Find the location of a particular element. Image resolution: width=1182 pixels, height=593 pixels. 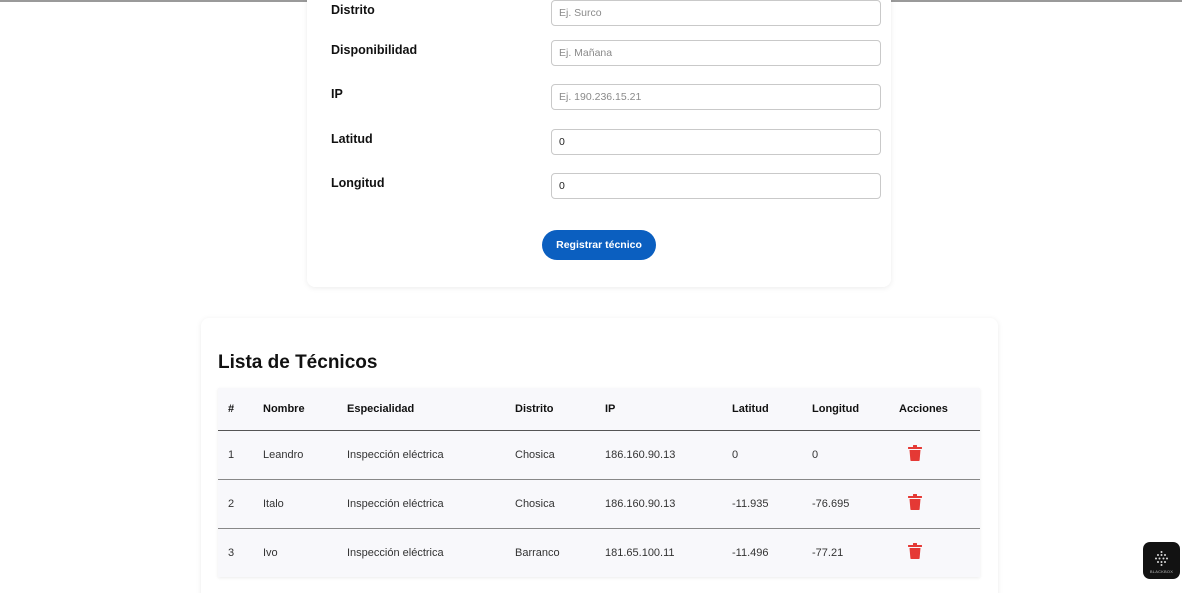

cell-latitud: -11.935 is located at coordinates (772, 504).